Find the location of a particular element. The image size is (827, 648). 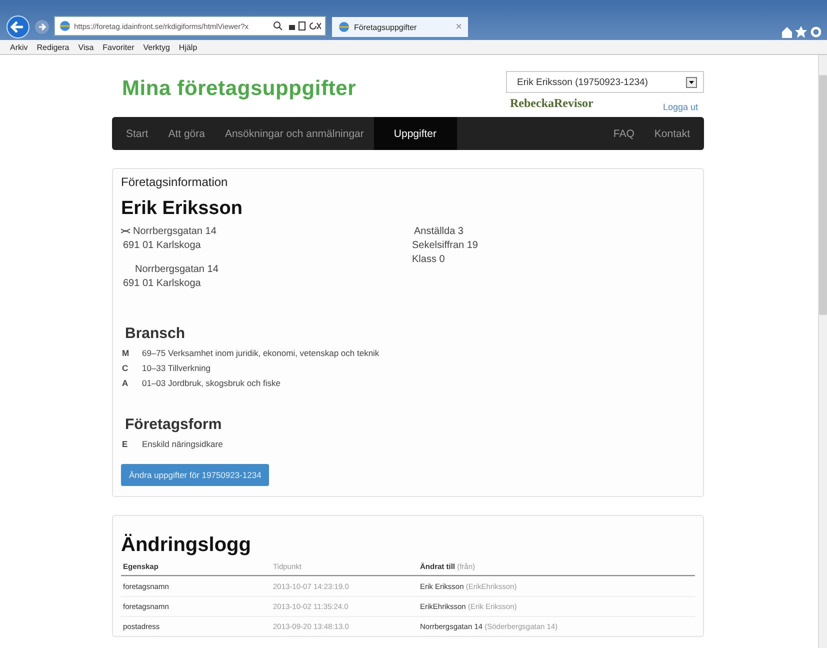

card-heading: Företagsinformation is located at coordinates (175, 182).